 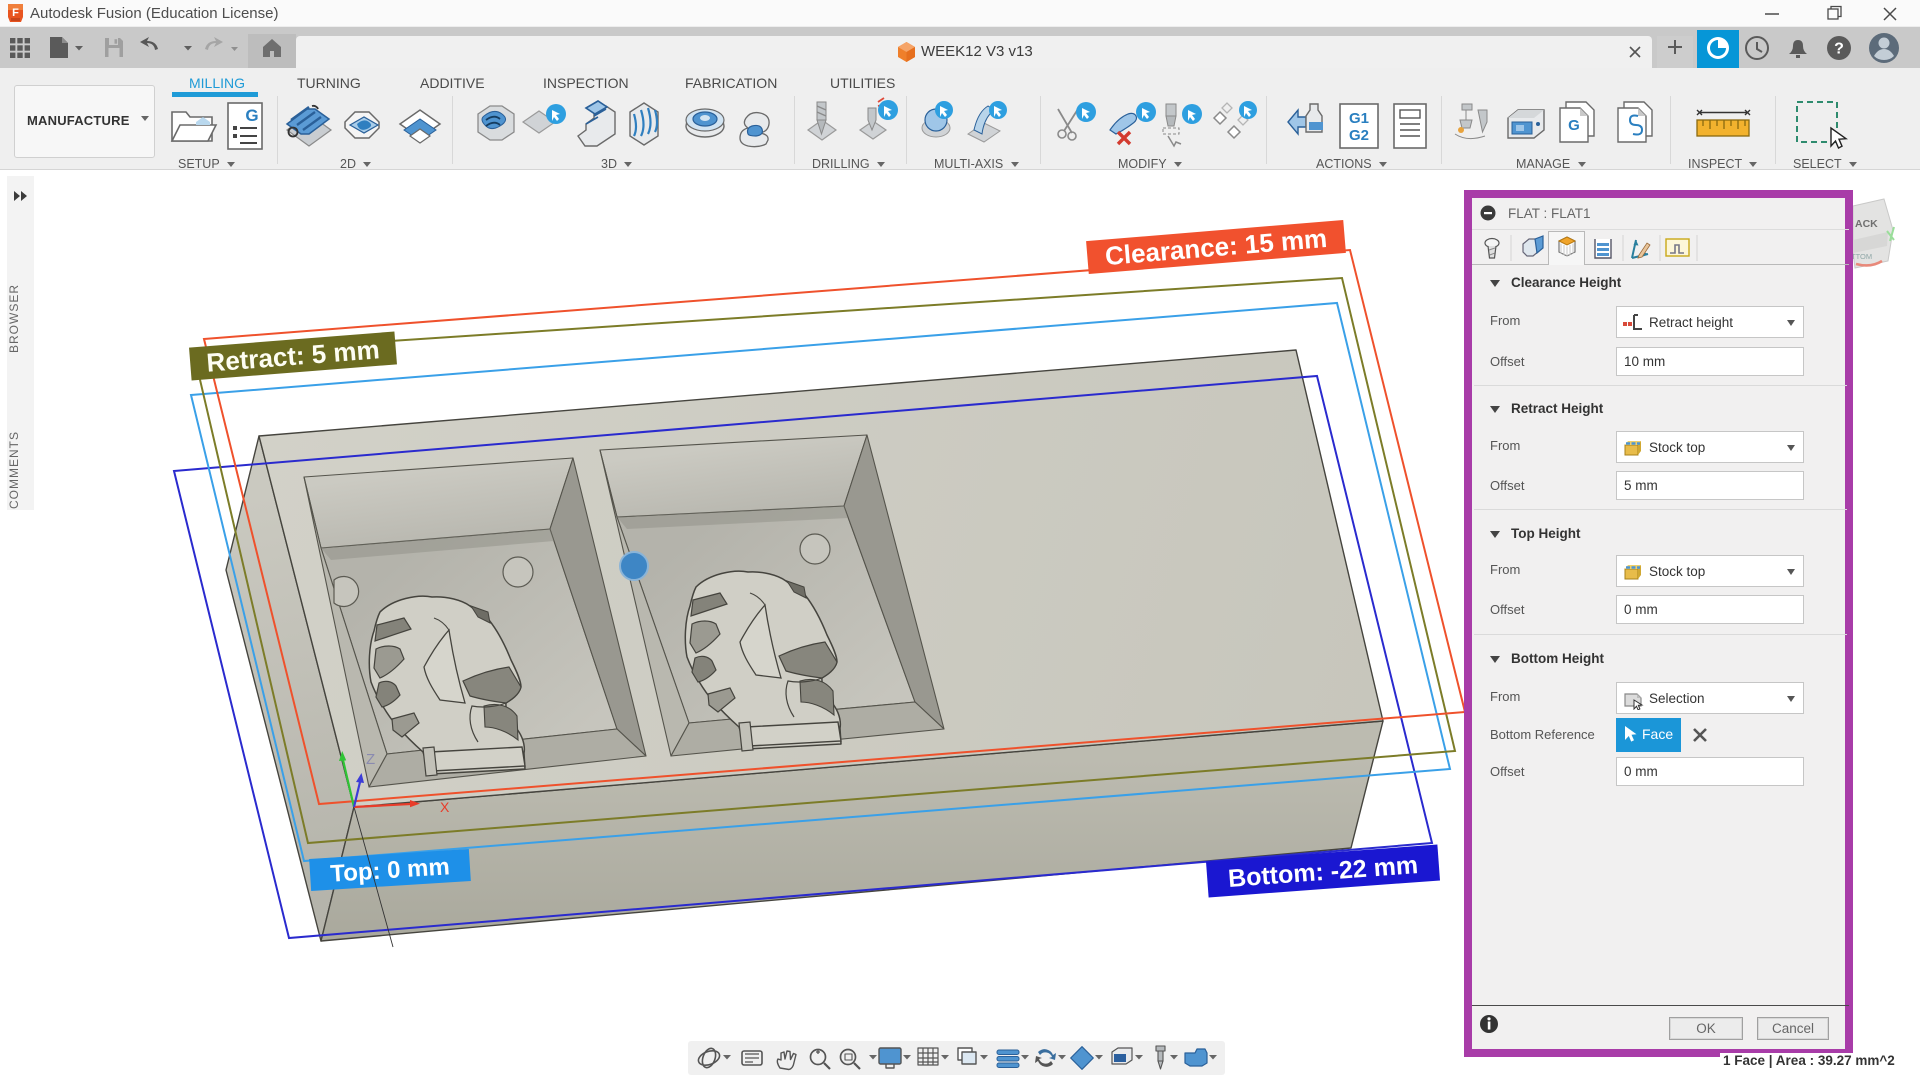 What do you see at coordinates (1866, 224) in the screenshot?
I see `svg-text: ACK` at bounding box center [1866, 224].